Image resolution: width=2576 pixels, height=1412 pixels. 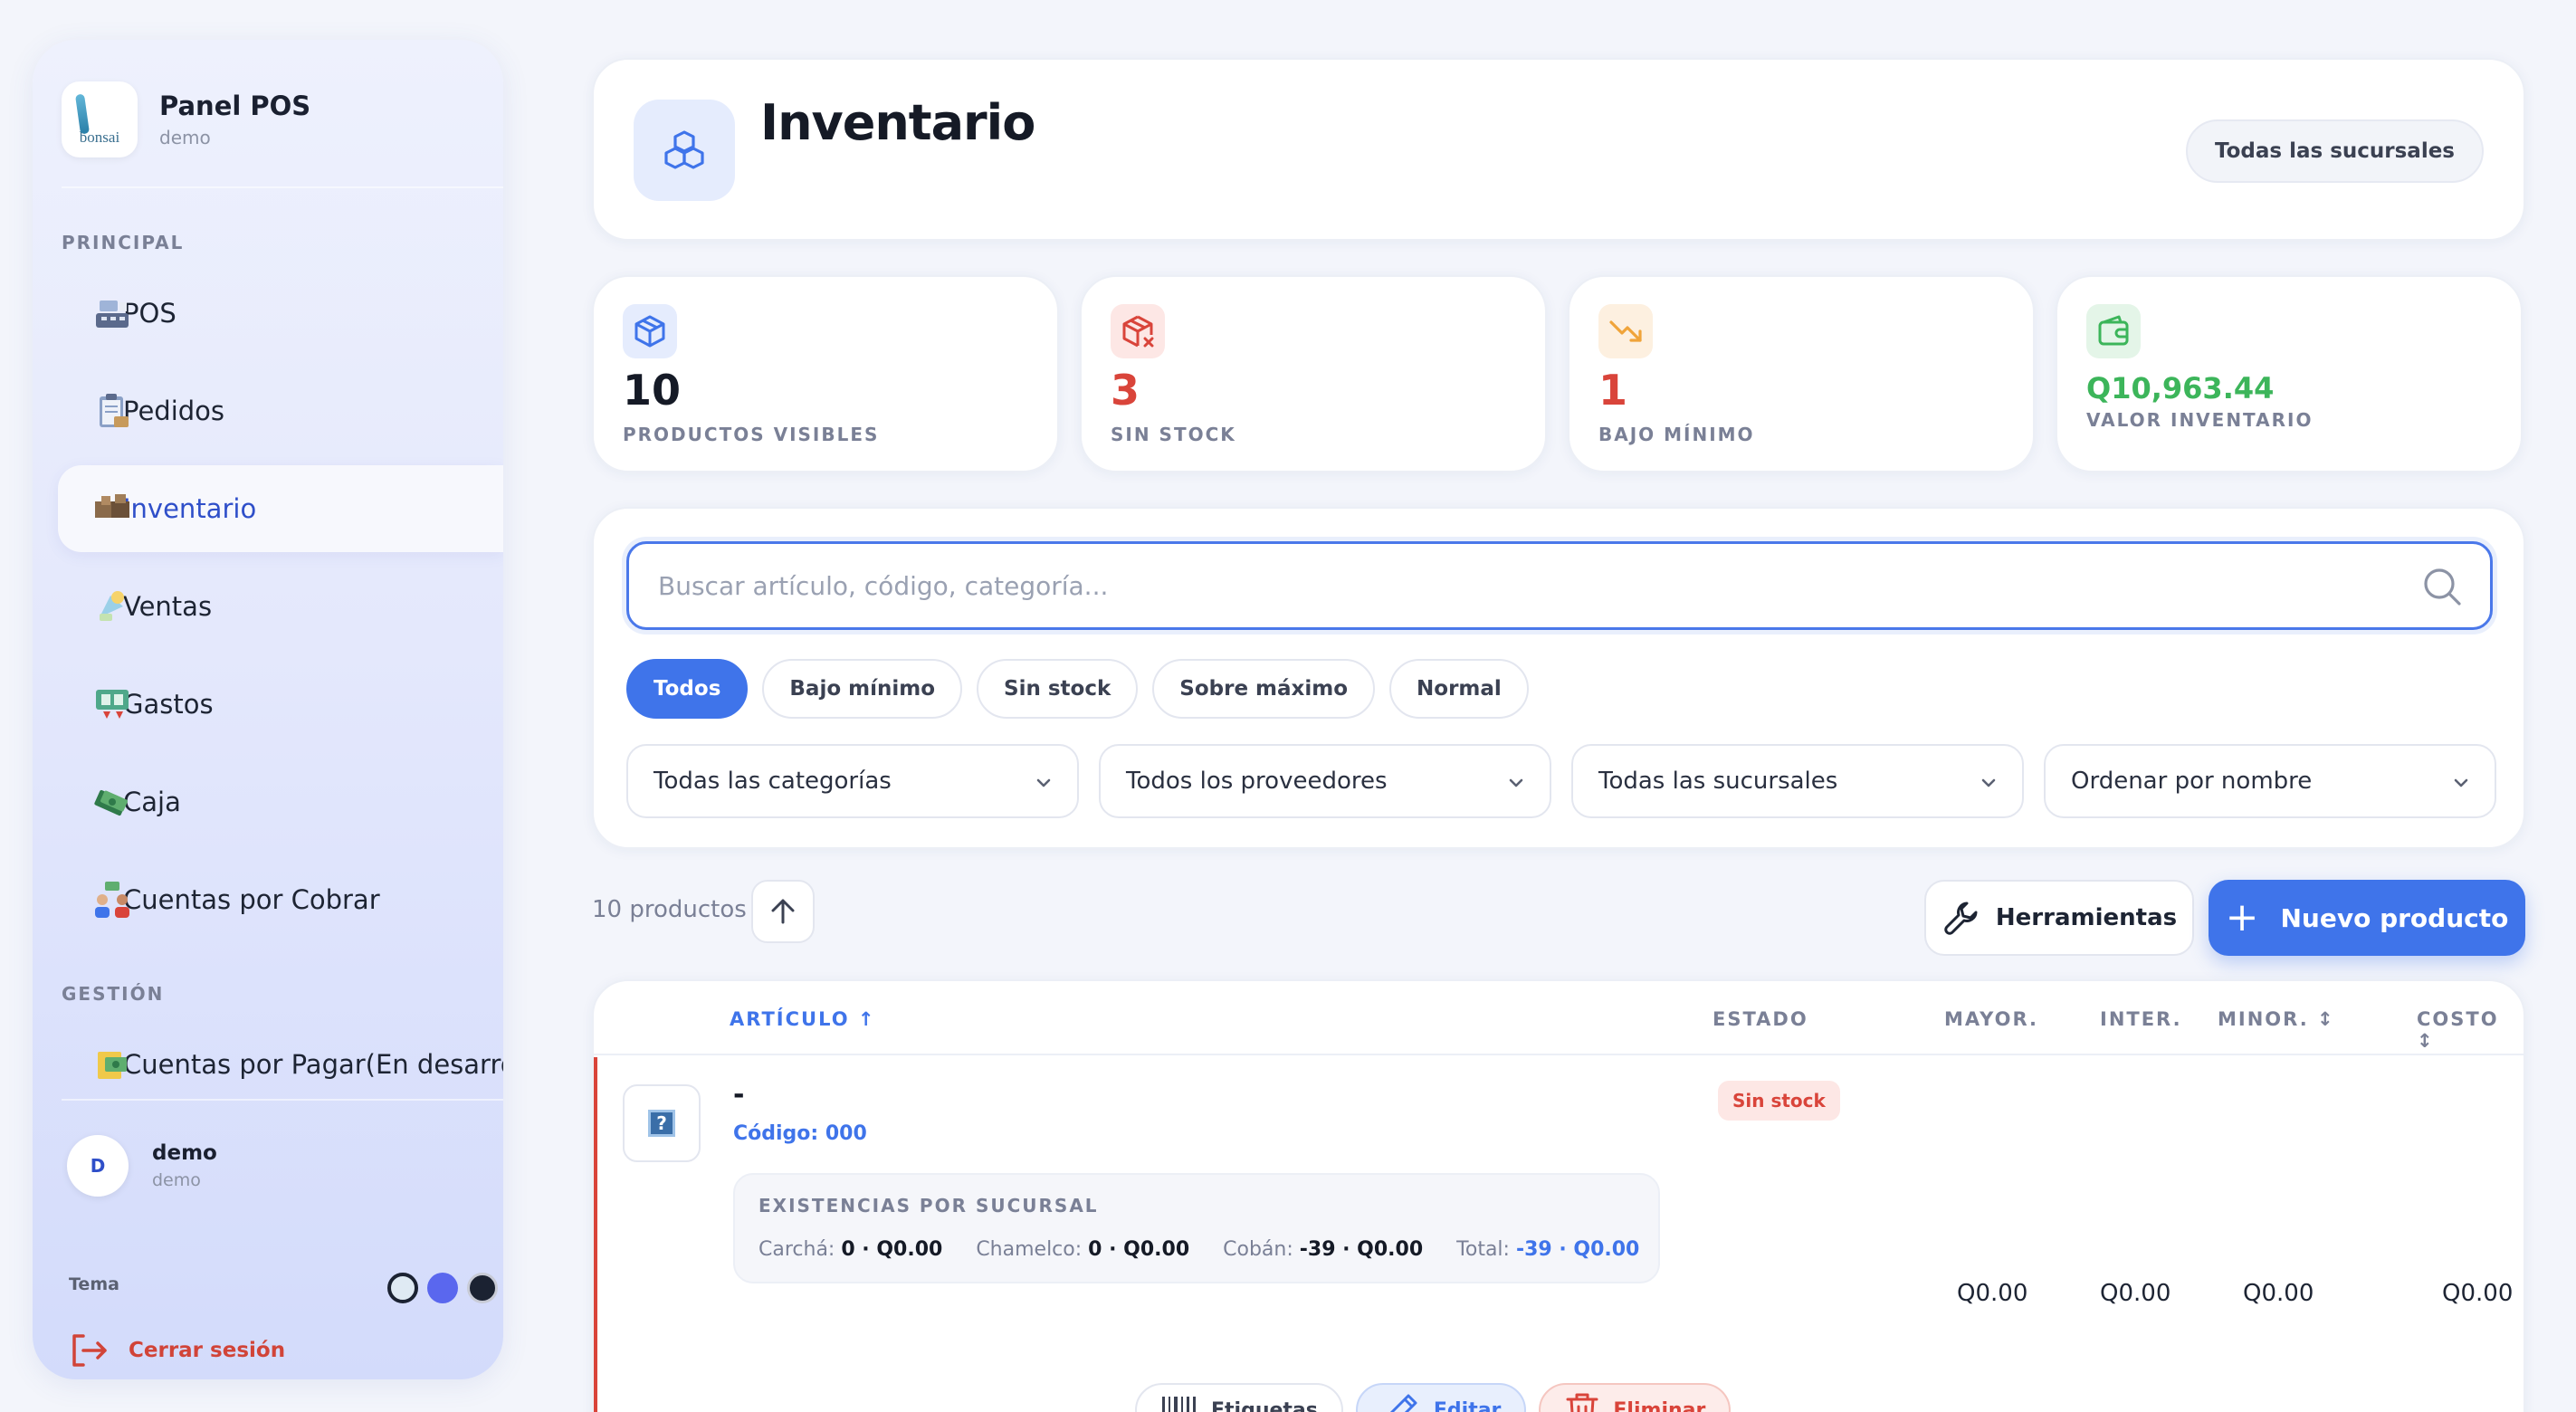 I want to click on header-icon, so click(x=684, y=150).